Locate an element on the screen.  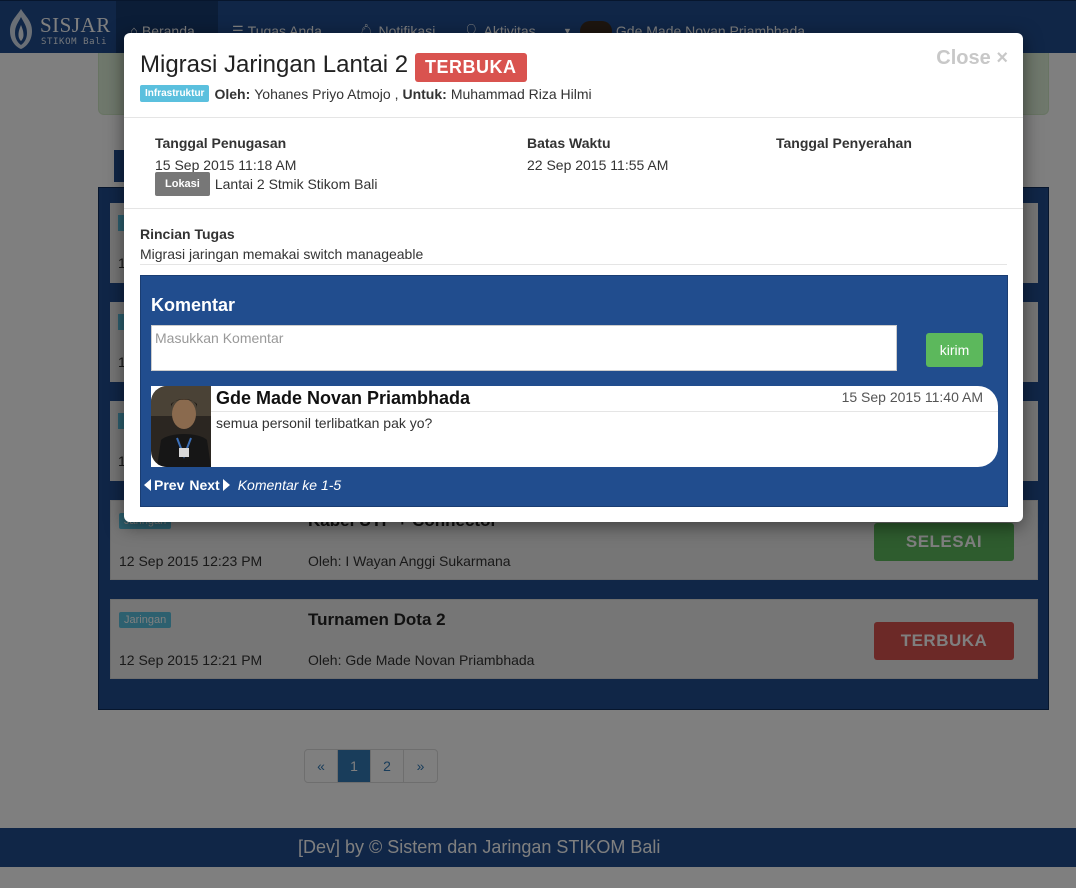
submitted-date-label: Tanggal Penyerahan is located at coordinates (844, 143).